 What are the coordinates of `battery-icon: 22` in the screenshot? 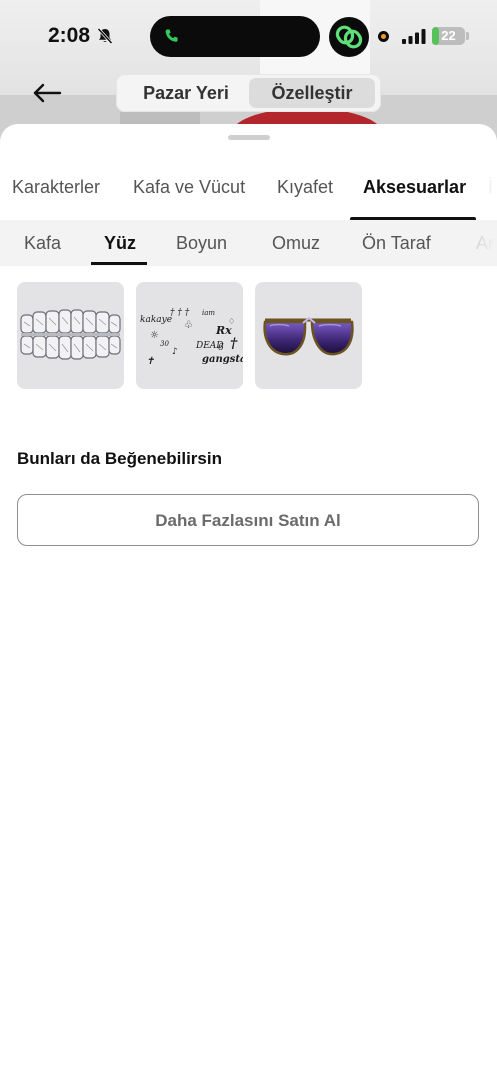 It's located at (448, 36).